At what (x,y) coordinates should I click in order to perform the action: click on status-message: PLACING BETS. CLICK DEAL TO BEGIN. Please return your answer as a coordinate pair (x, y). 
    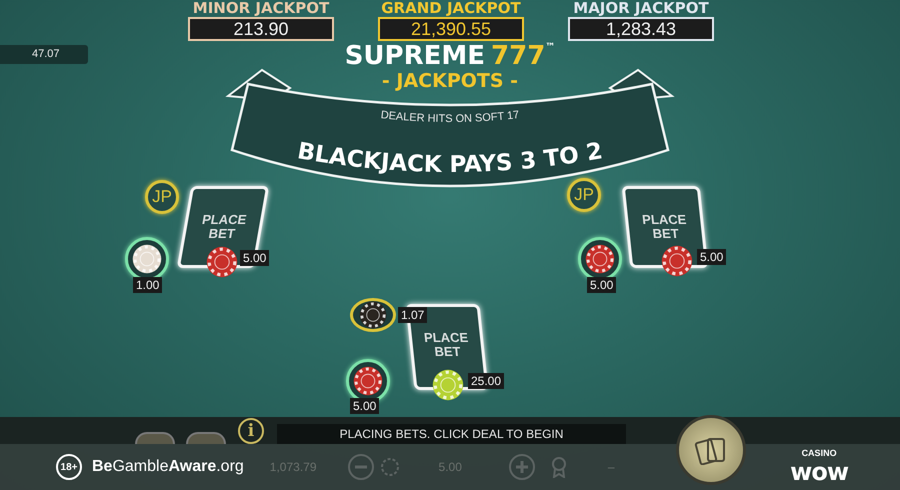
    Looking at the image, I should click on (451, 434).